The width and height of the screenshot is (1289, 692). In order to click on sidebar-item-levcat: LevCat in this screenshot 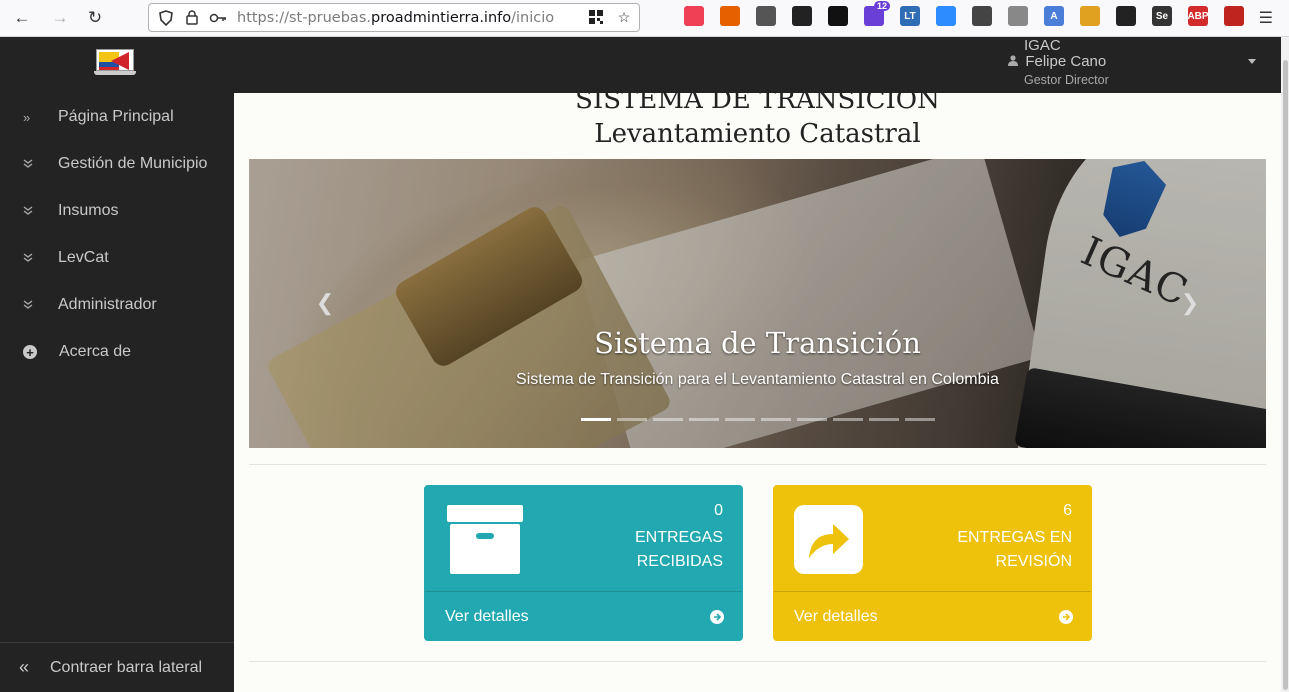, I will do `click(117, 258)`.